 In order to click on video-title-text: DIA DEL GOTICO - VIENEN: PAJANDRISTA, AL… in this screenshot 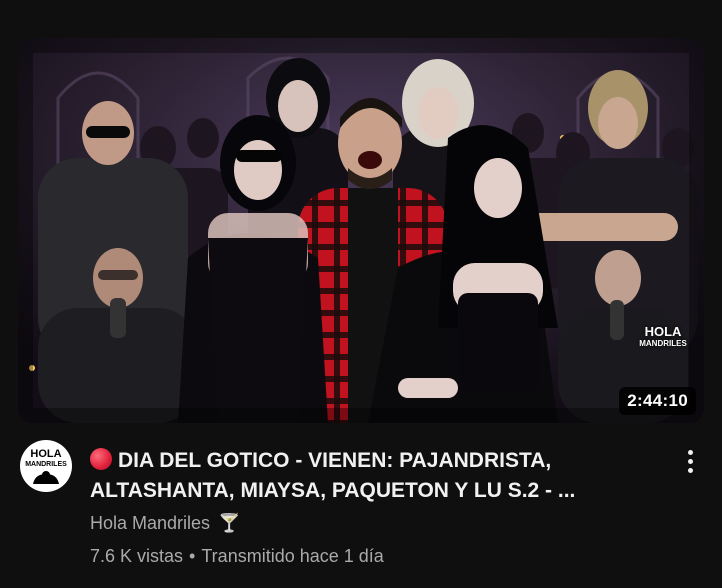, I will do `click(332, 475)`.